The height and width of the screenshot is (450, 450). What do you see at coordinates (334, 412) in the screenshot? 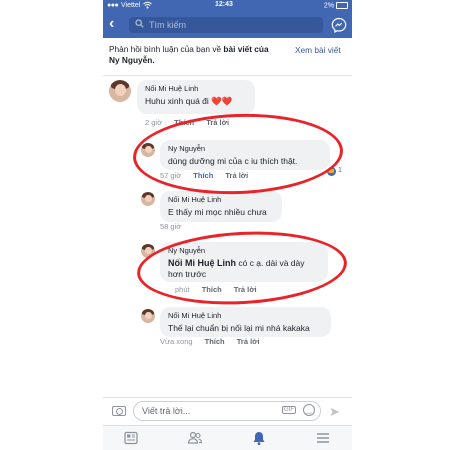
I see `send-icon: ➤` at bounding box center [334, 412].